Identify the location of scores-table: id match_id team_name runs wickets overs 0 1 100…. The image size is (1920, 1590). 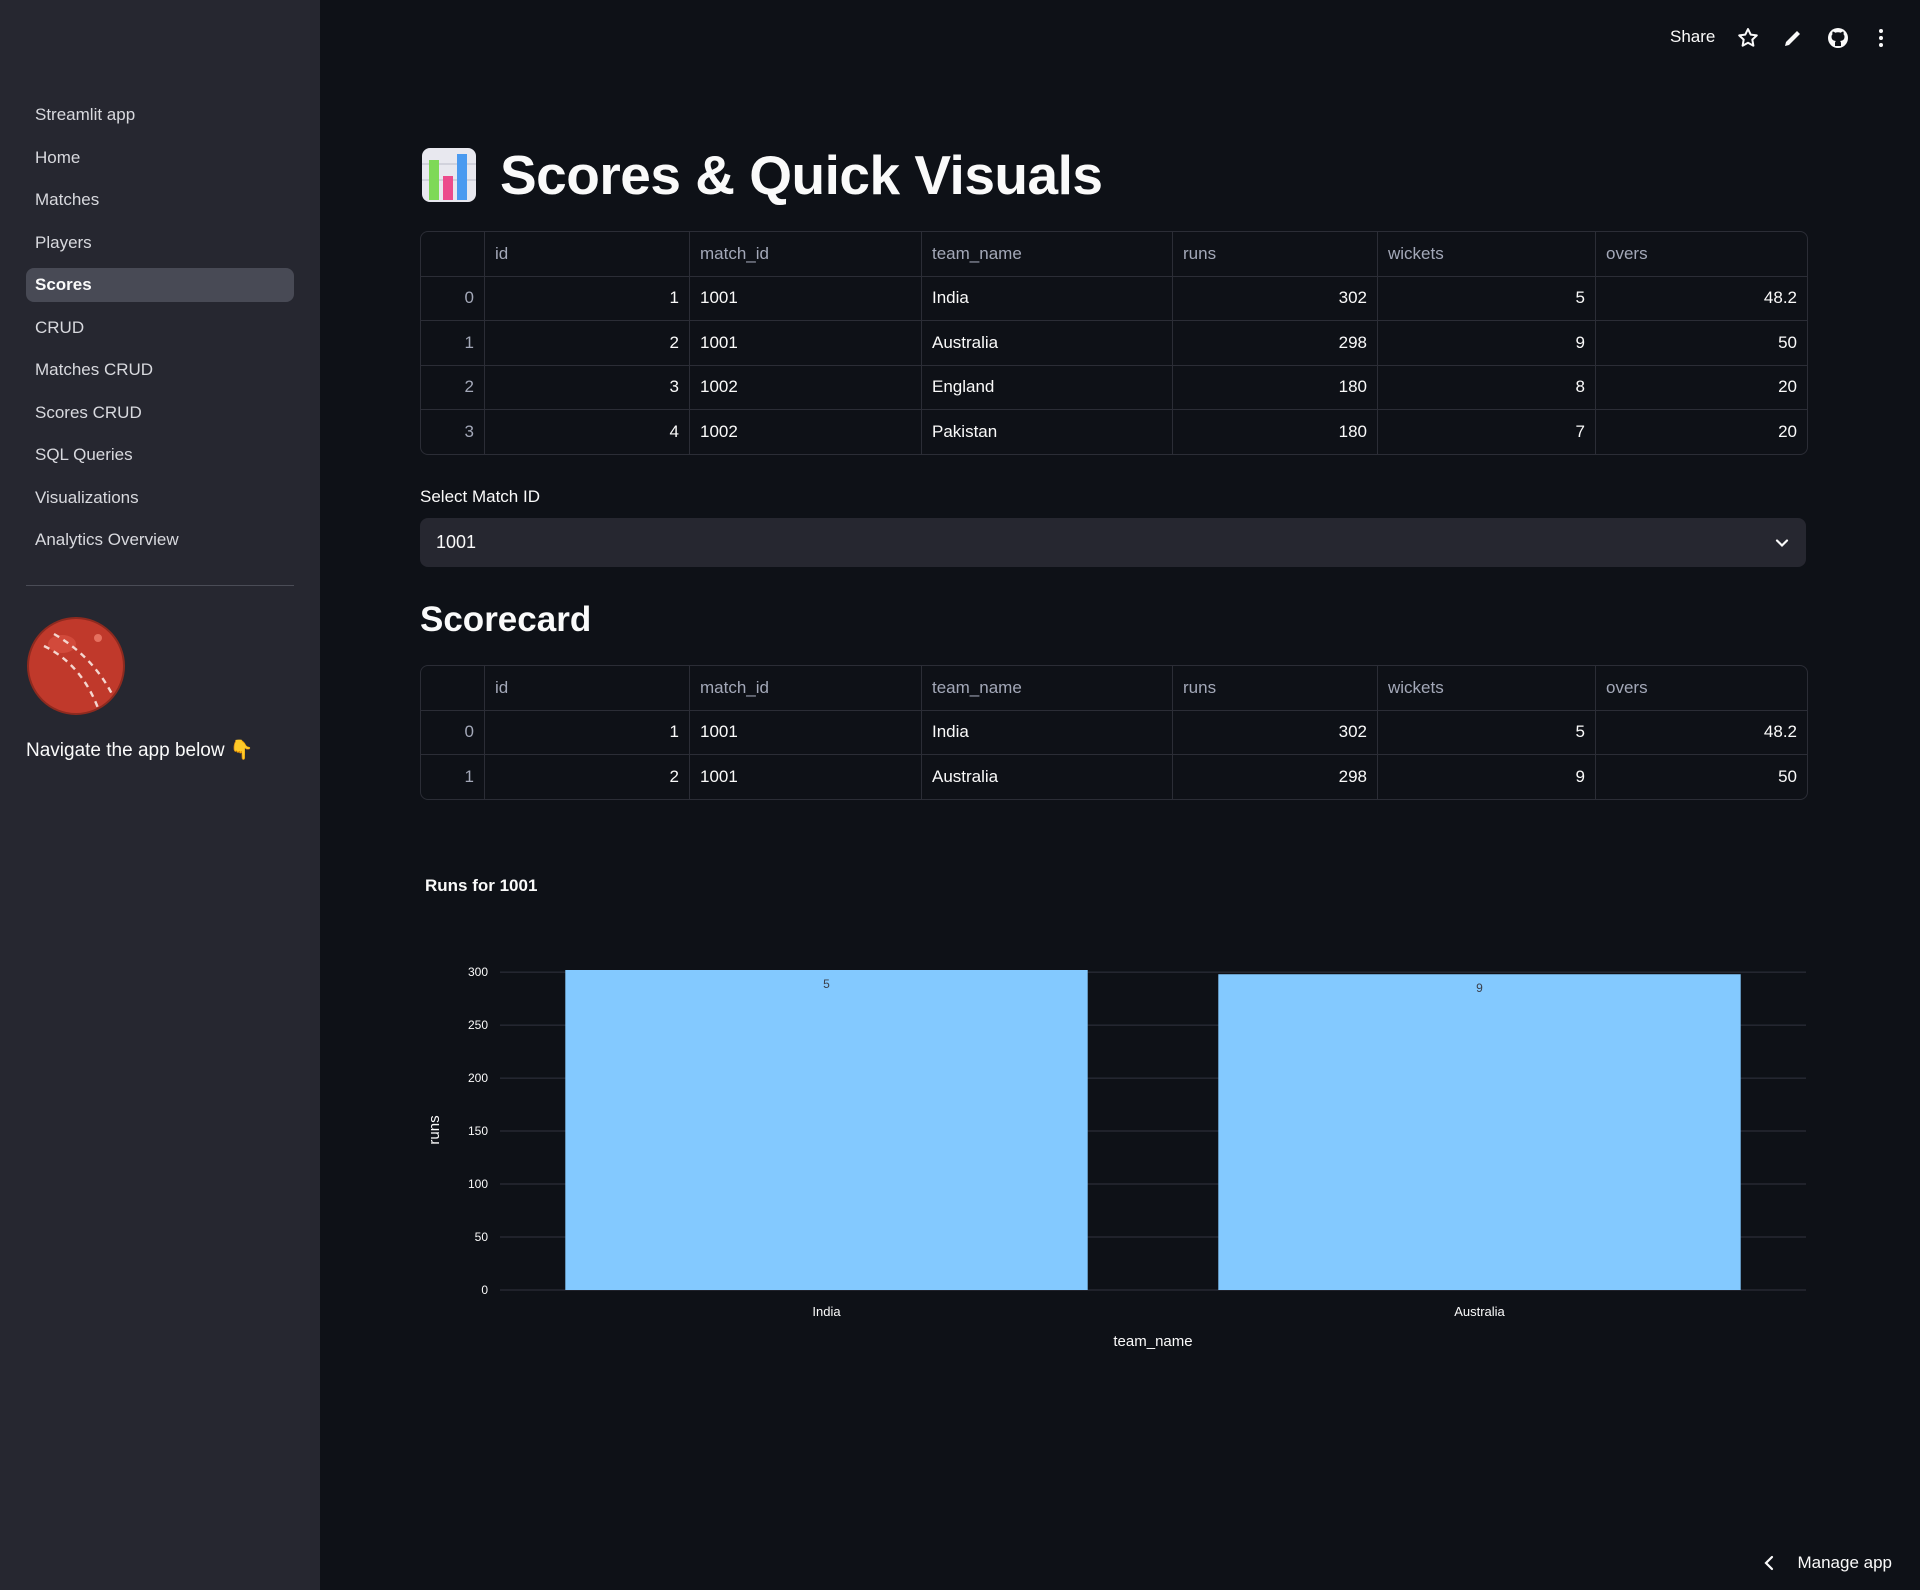
(1114, 343).